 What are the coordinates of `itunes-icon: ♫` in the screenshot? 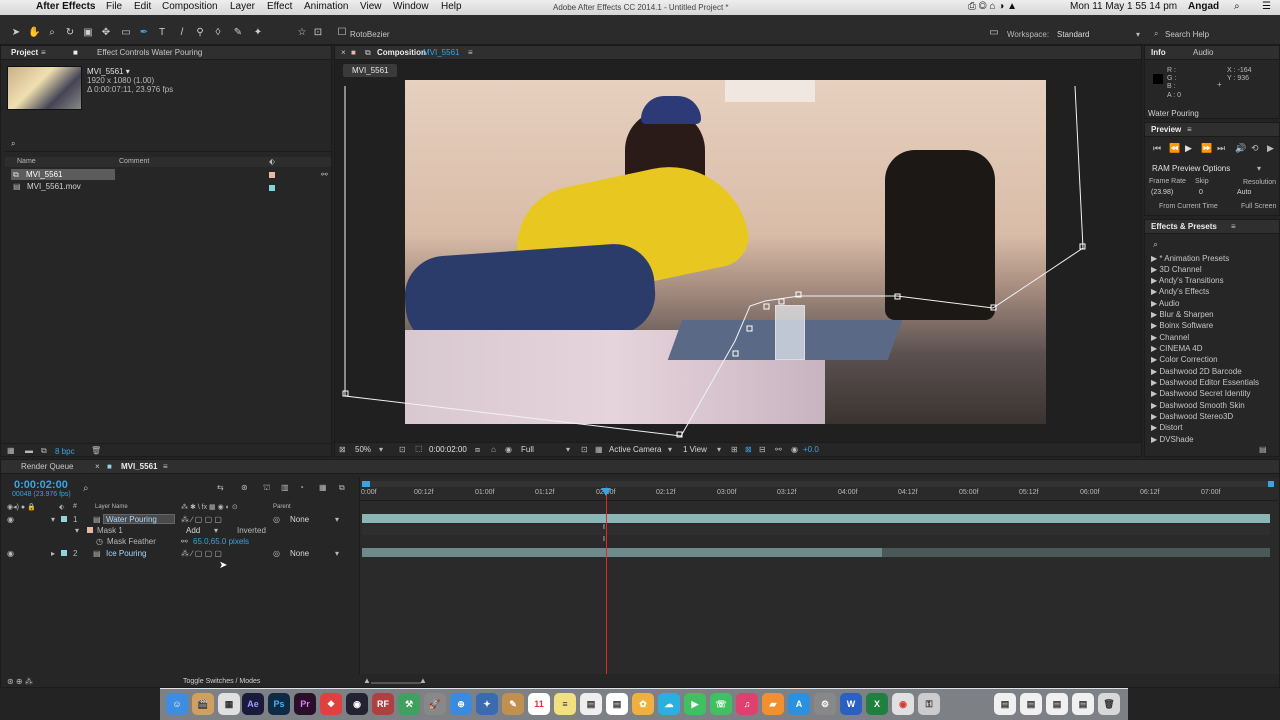 It's located at (747, 704).